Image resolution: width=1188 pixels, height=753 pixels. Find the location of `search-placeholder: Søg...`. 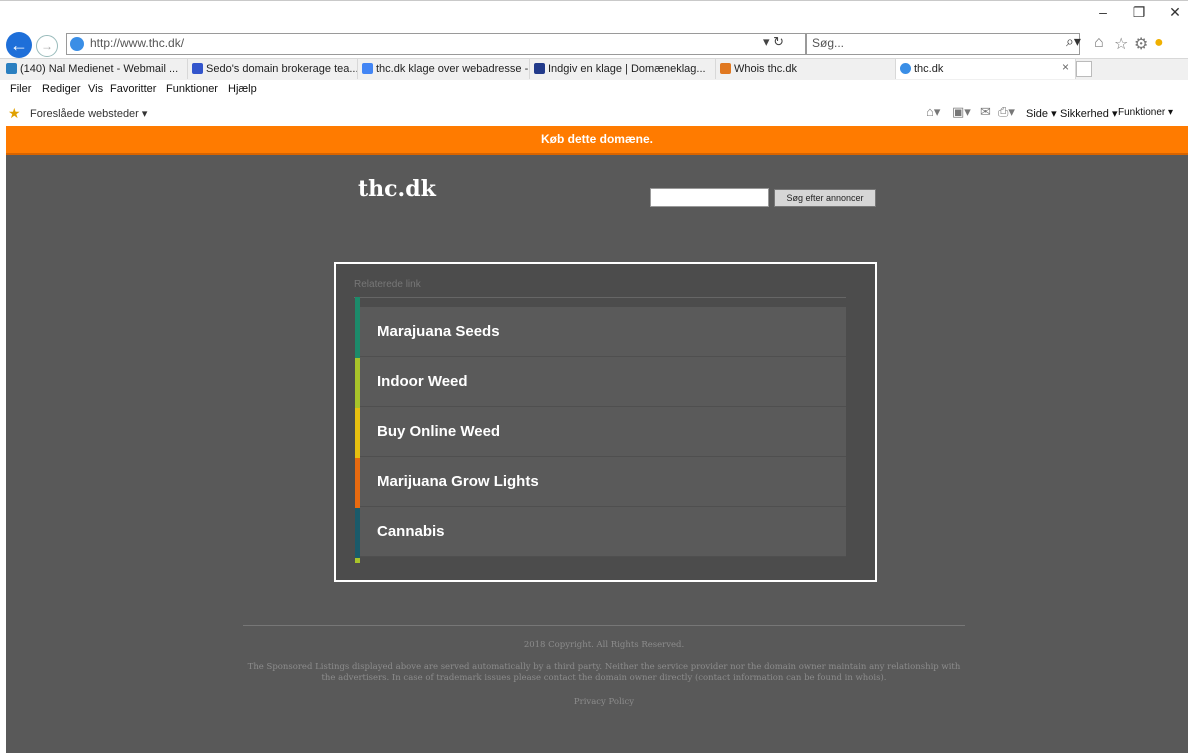

search-placeholder: Søg... is located at coordinates (828, 43).